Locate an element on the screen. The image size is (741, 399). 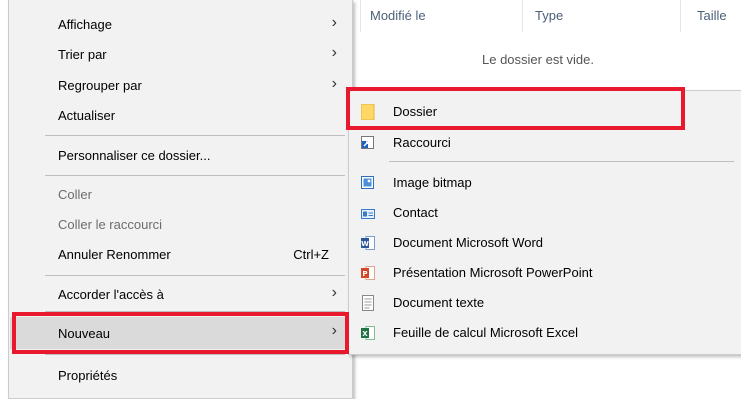
submenu-item-raccourci: Raccourci is located at coordinates (545, 143).